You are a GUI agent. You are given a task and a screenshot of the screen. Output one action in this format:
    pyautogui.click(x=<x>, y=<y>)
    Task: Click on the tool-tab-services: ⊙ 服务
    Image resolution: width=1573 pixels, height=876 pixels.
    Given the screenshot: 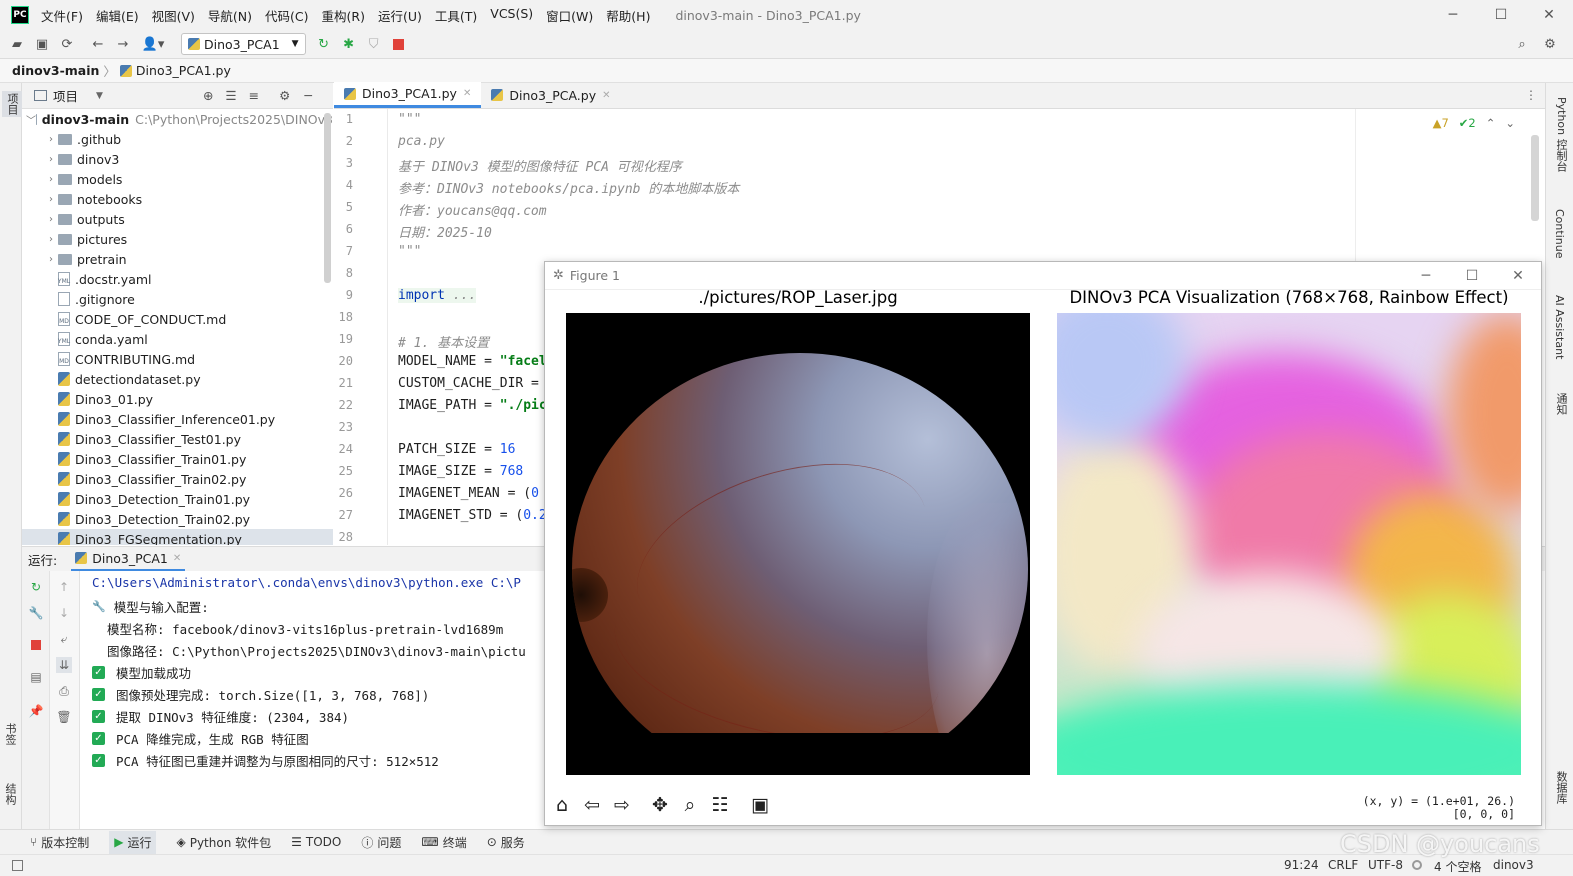 What is the action you would take?
    pyautogui.click(x=506, y=842)
    